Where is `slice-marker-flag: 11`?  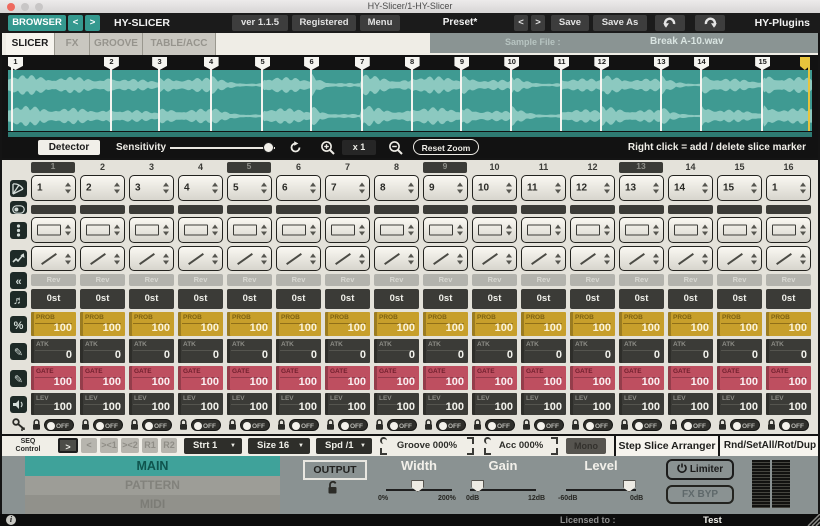
slice-marker-flag: 11 is located at coordinates (562, 63).